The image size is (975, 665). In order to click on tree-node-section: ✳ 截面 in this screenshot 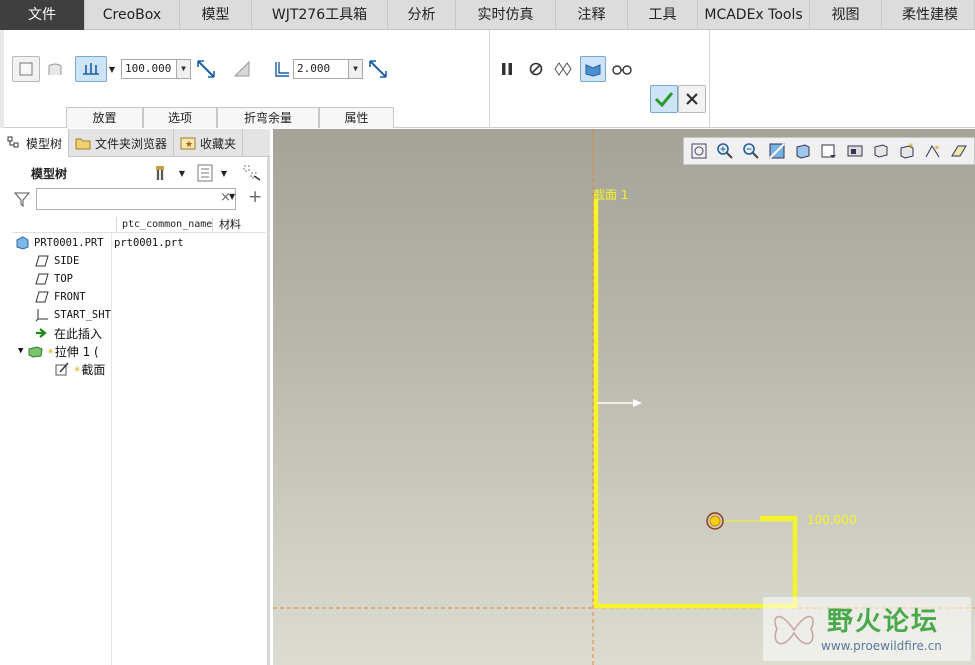, I will do `click(79, 369)`.